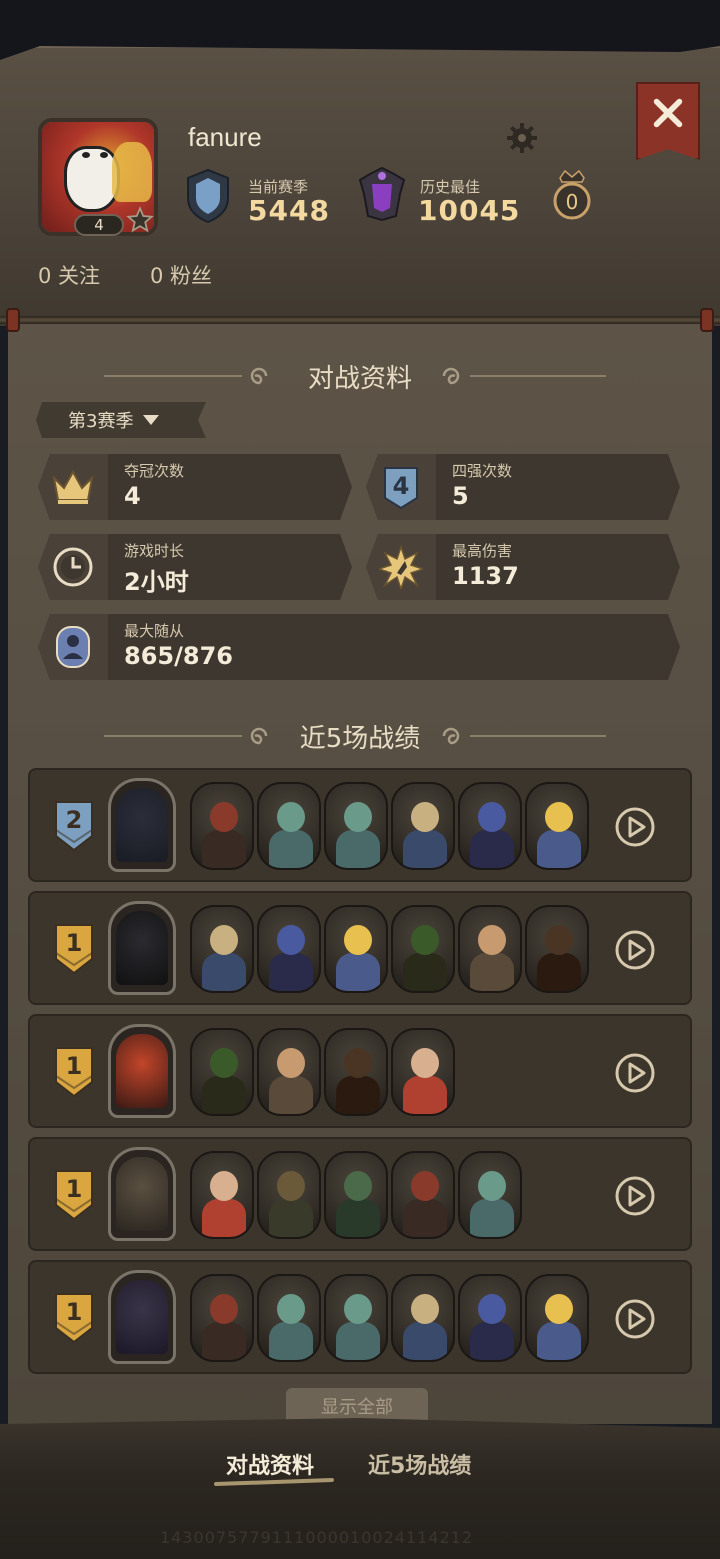 This screenshot has height=1559, width=720. I want to click on stat-card-championships: 夺冠次数 4, so click(195, 487).